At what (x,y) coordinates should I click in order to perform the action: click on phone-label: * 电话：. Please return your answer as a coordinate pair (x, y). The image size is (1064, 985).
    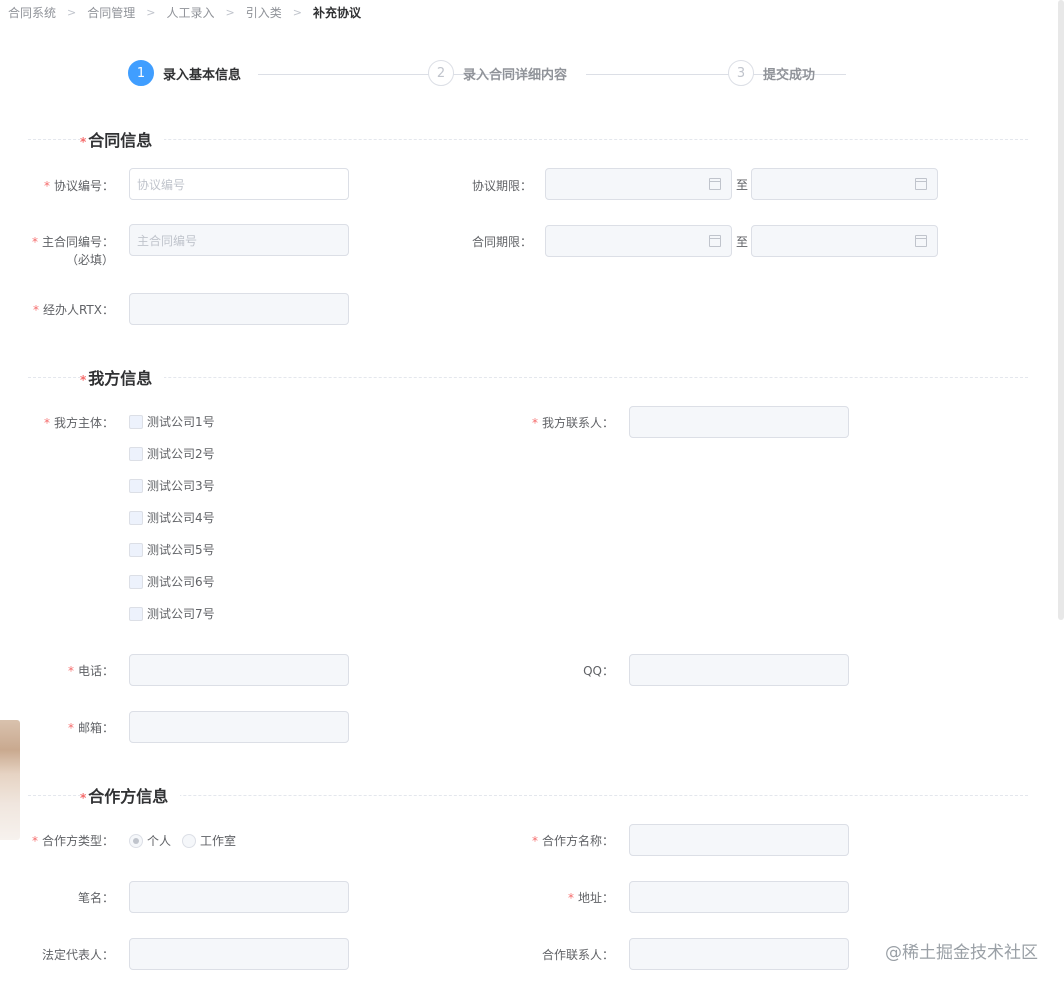
    Looking at the image, I should click on (91, 670).